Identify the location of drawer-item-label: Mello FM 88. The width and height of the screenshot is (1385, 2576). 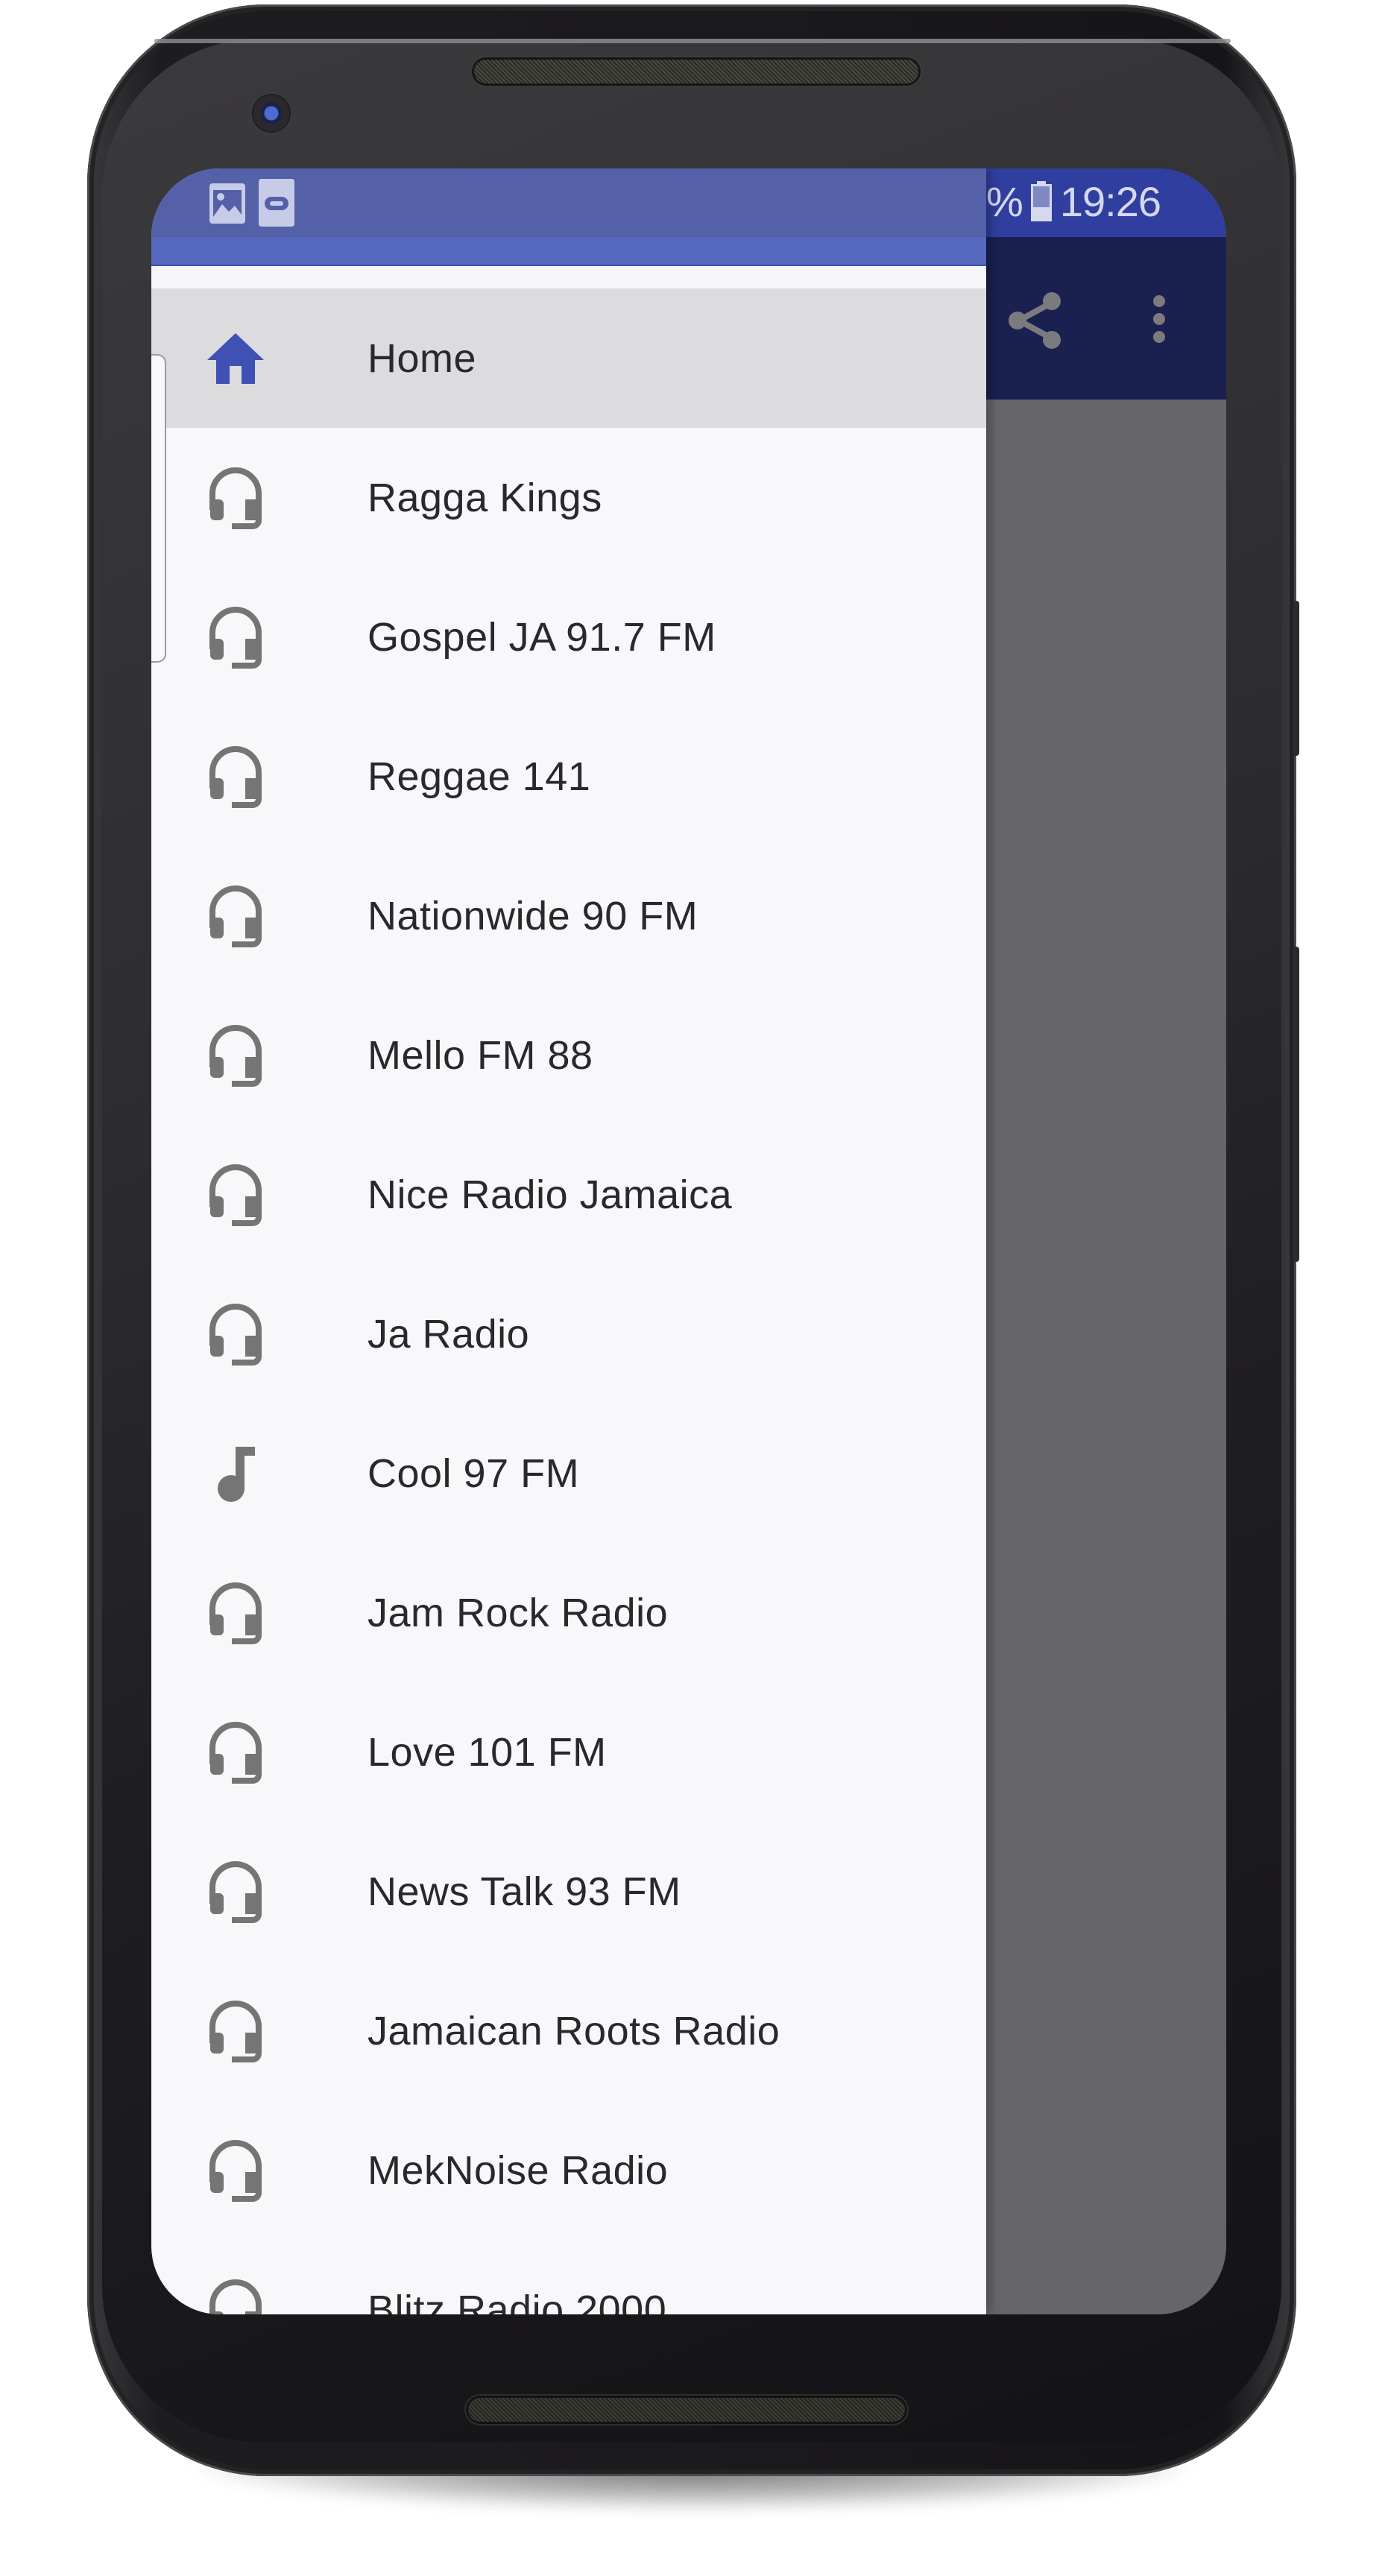
(480, 1055).